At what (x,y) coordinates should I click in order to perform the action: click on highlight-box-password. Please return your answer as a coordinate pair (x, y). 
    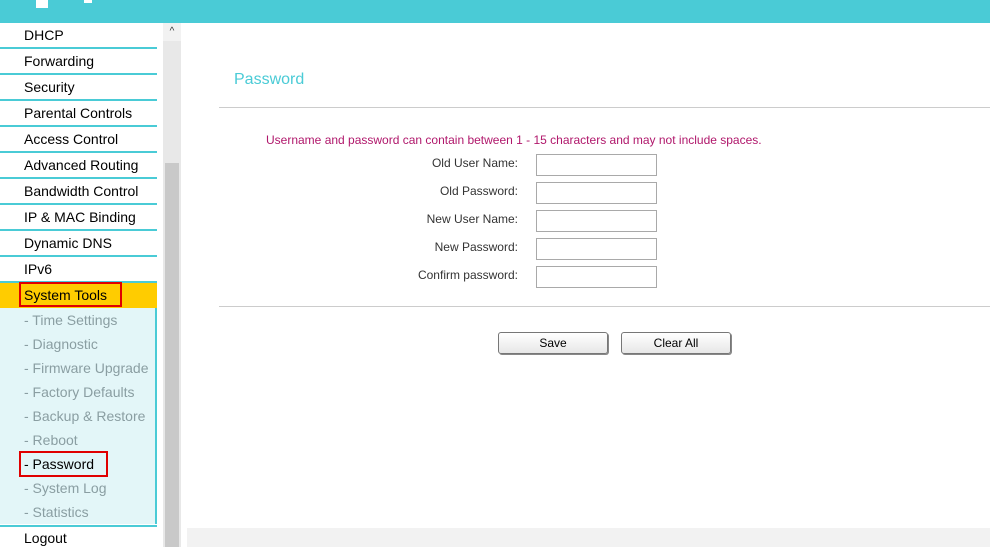
    Looking at the image, I should click on (63, 464).